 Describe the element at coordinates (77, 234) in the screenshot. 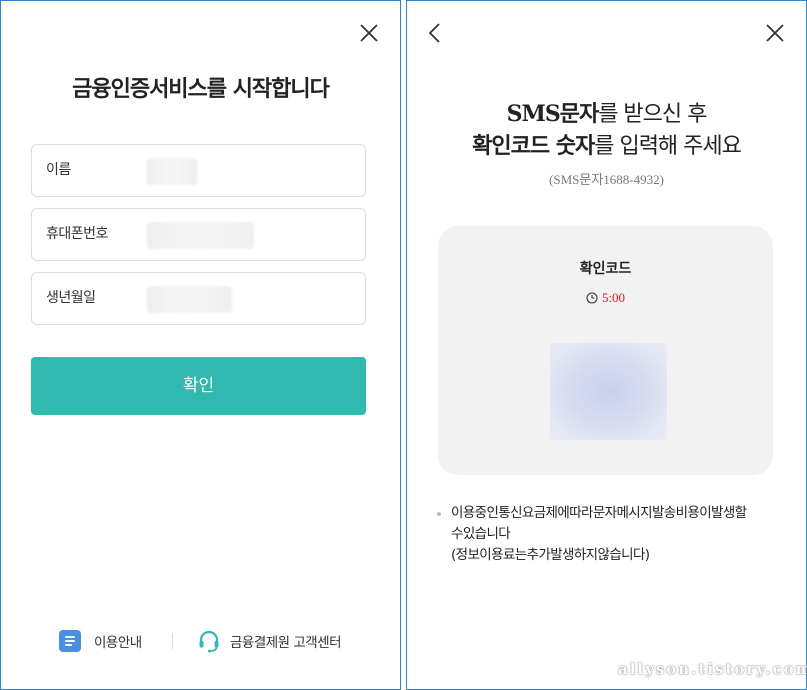

I see `phone-field-label: 휴대폰번호` at that location.